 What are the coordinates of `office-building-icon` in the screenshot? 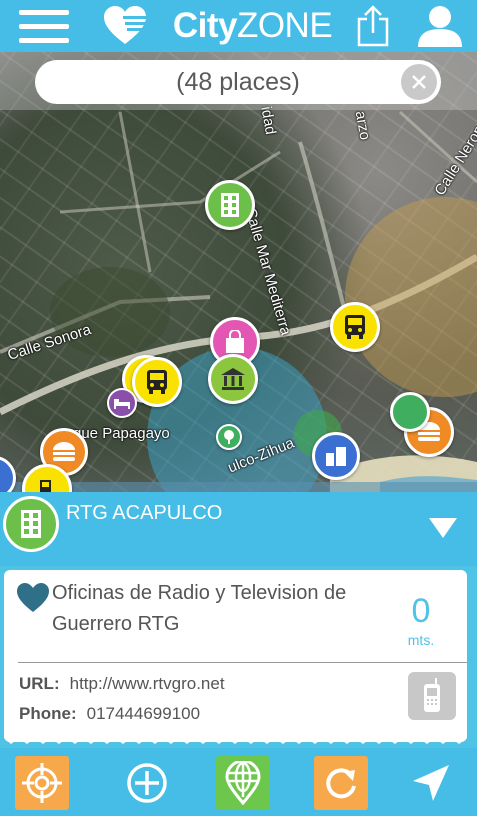 It's located at (336, 456).